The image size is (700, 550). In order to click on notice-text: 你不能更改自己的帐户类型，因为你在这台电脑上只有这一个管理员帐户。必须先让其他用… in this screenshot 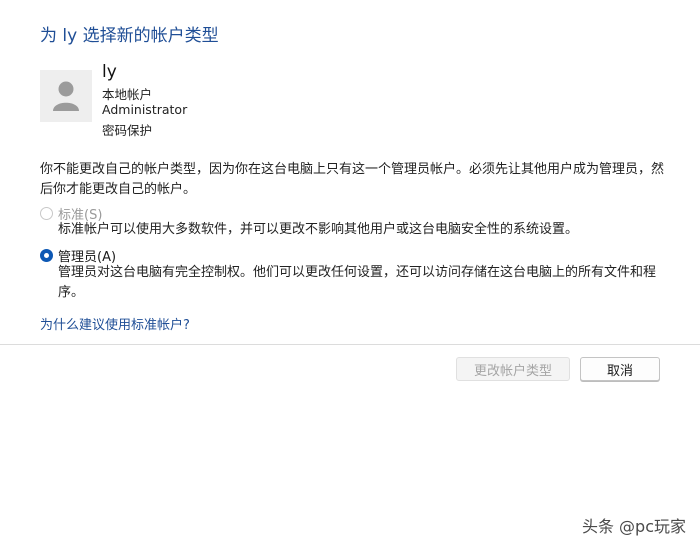, I will do `click(352, 179)`.